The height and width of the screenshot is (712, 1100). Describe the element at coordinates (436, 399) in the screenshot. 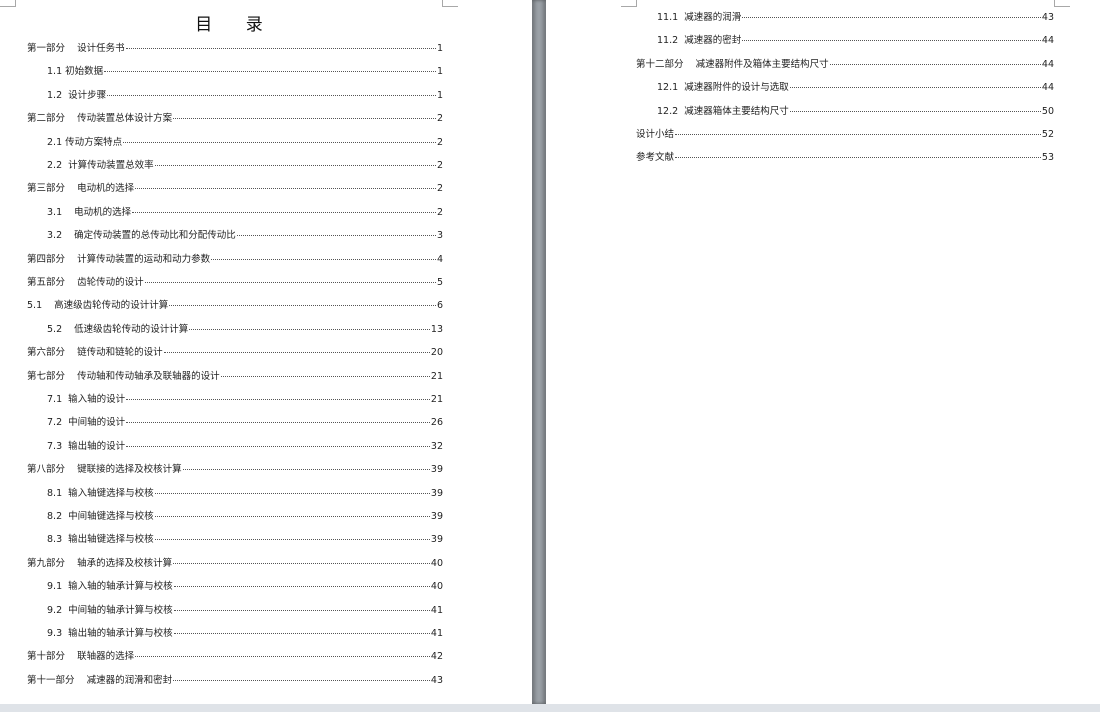

I see `toc-entry-page: 21` at that location.